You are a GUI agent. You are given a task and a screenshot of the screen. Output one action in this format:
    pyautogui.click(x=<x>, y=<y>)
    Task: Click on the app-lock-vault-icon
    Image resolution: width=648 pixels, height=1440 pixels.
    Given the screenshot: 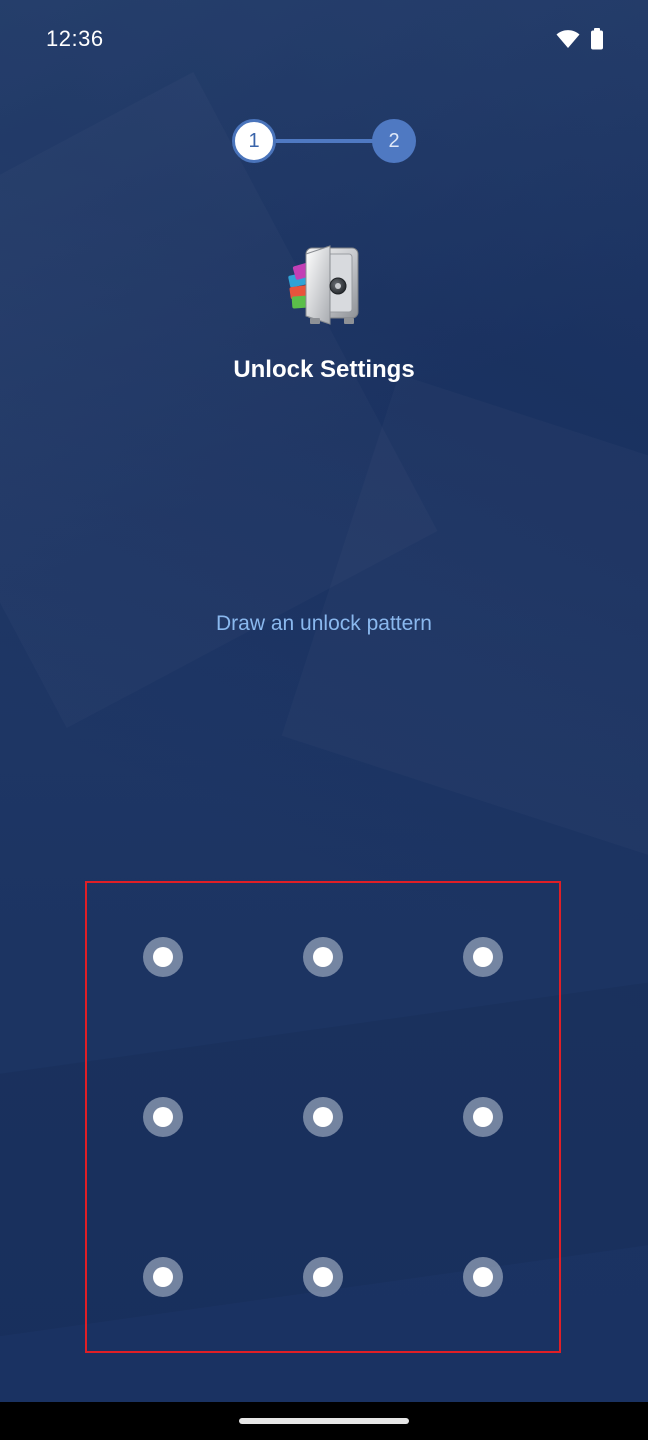 What is the action you would take?
    pyautogui.click(x=324, y=286)
    